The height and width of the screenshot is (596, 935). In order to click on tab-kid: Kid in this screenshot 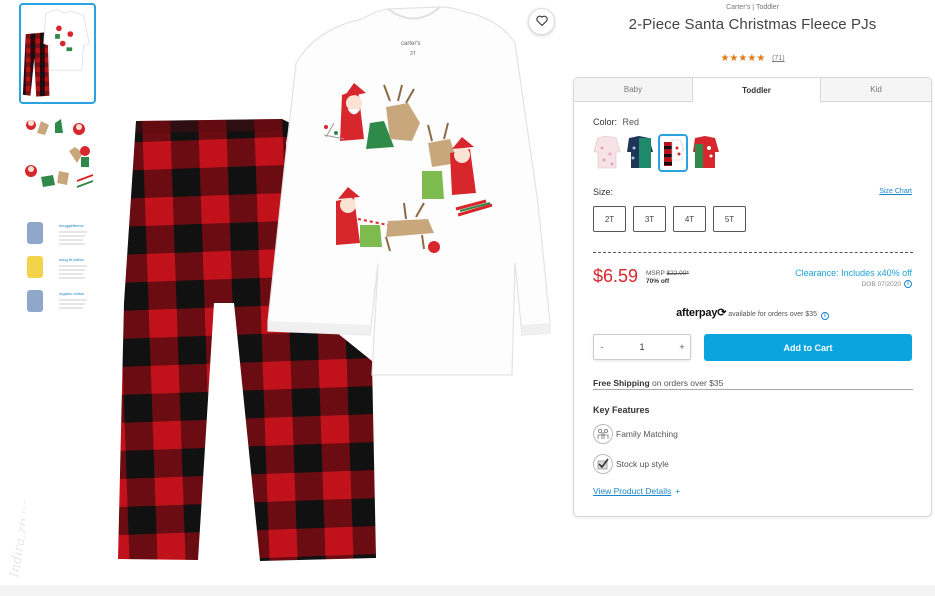, I will do `click(876, 90)`.